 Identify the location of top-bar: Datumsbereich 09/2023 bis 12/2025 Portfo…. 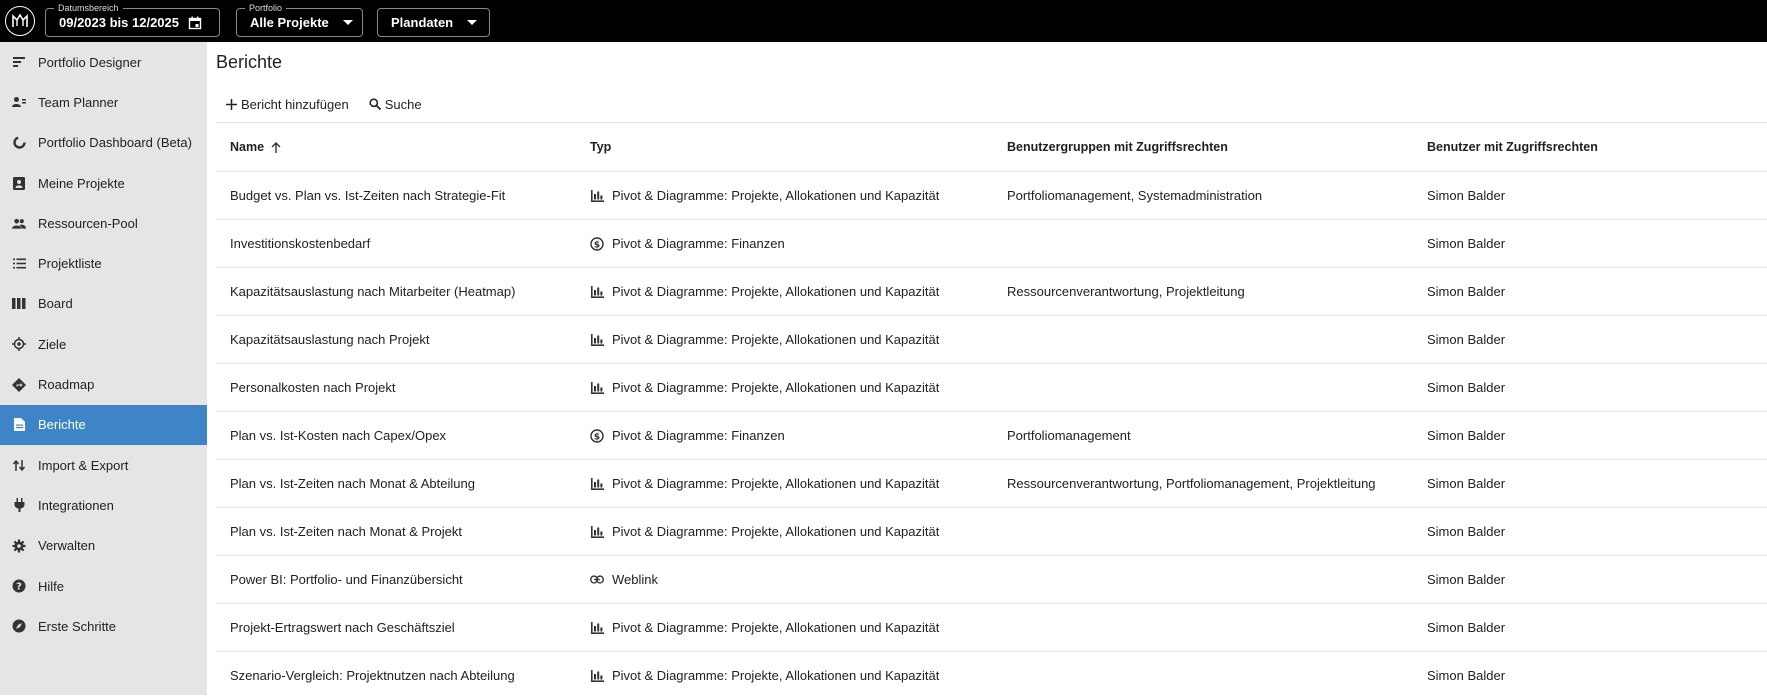
(883, 21).